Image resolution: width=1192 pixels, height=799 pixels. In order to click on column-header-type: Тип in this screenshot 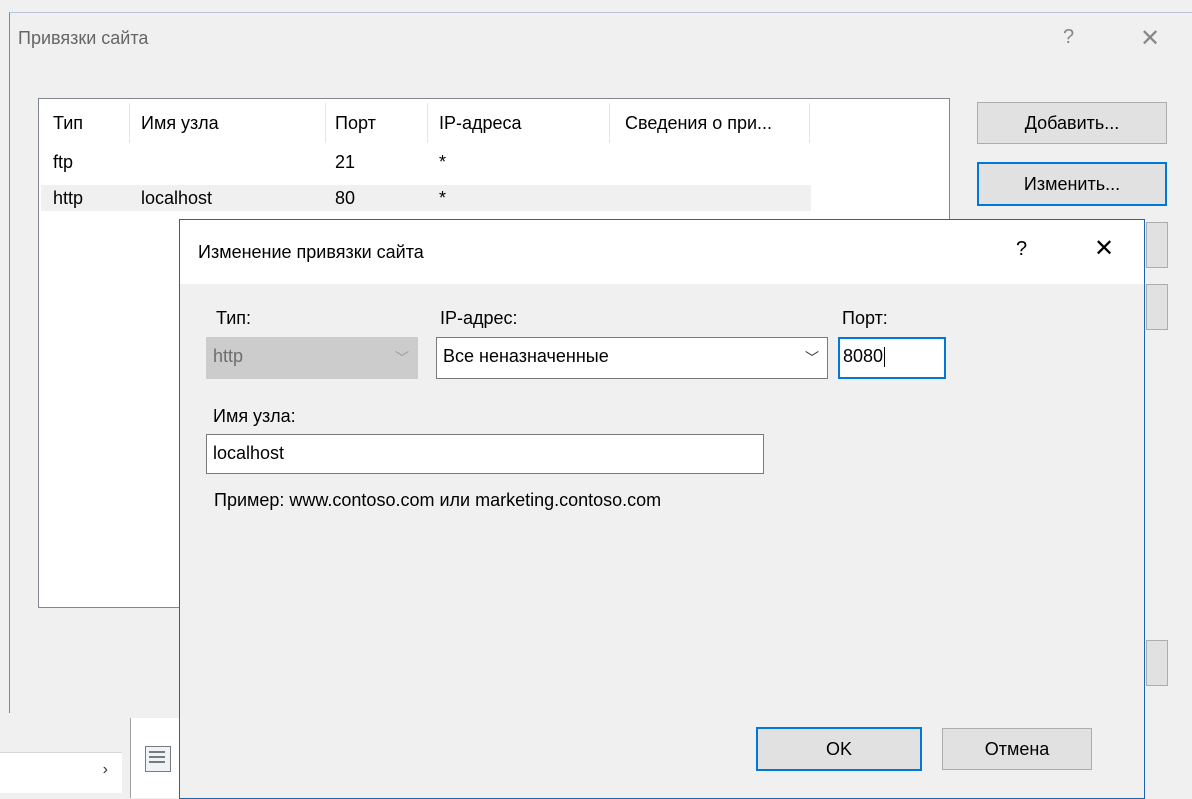, I will do `click(68, 123)`.